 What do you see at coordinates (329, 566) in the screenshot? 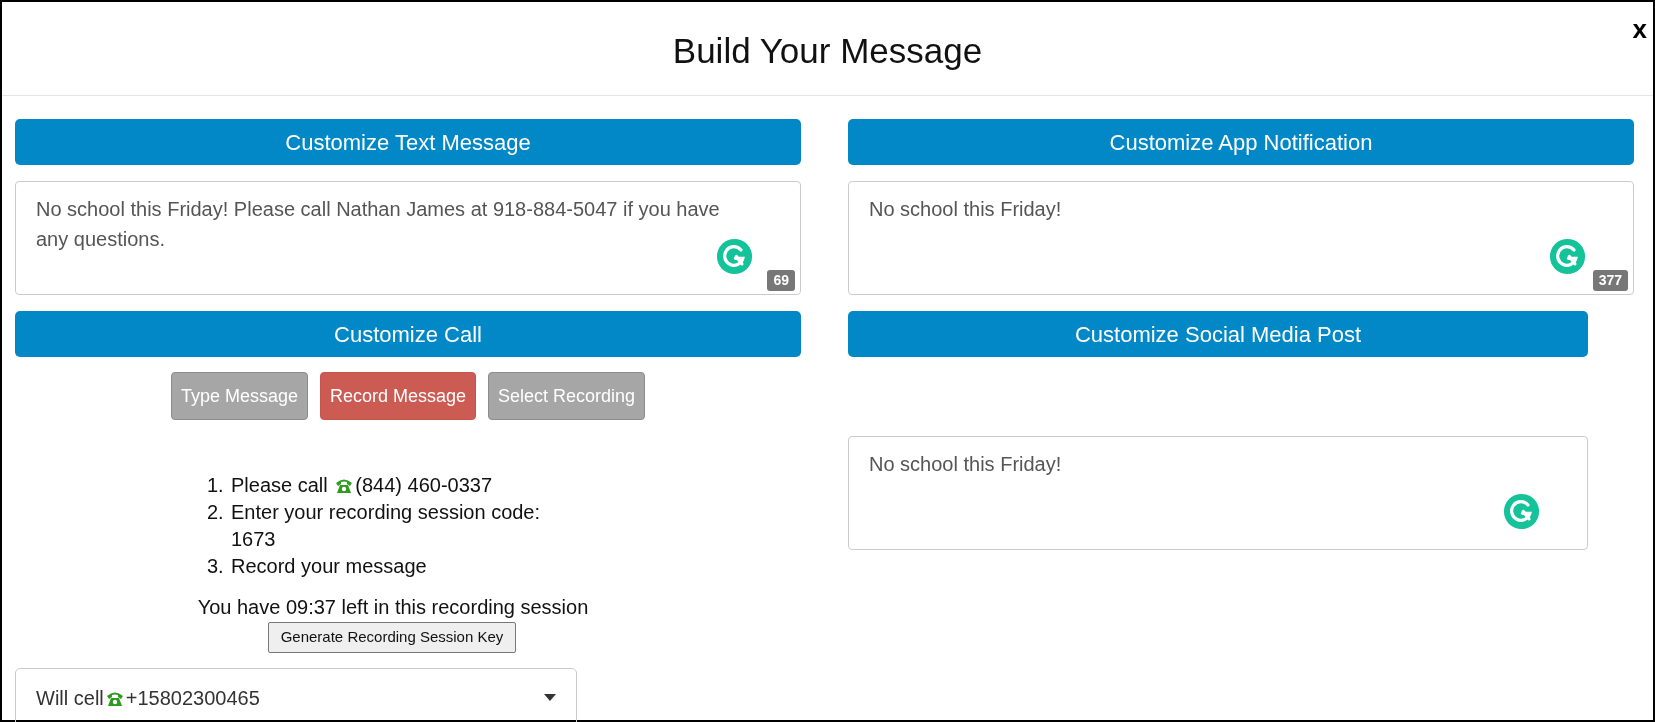
I see `step-text: Record your message` at bounding box center [329, 566].